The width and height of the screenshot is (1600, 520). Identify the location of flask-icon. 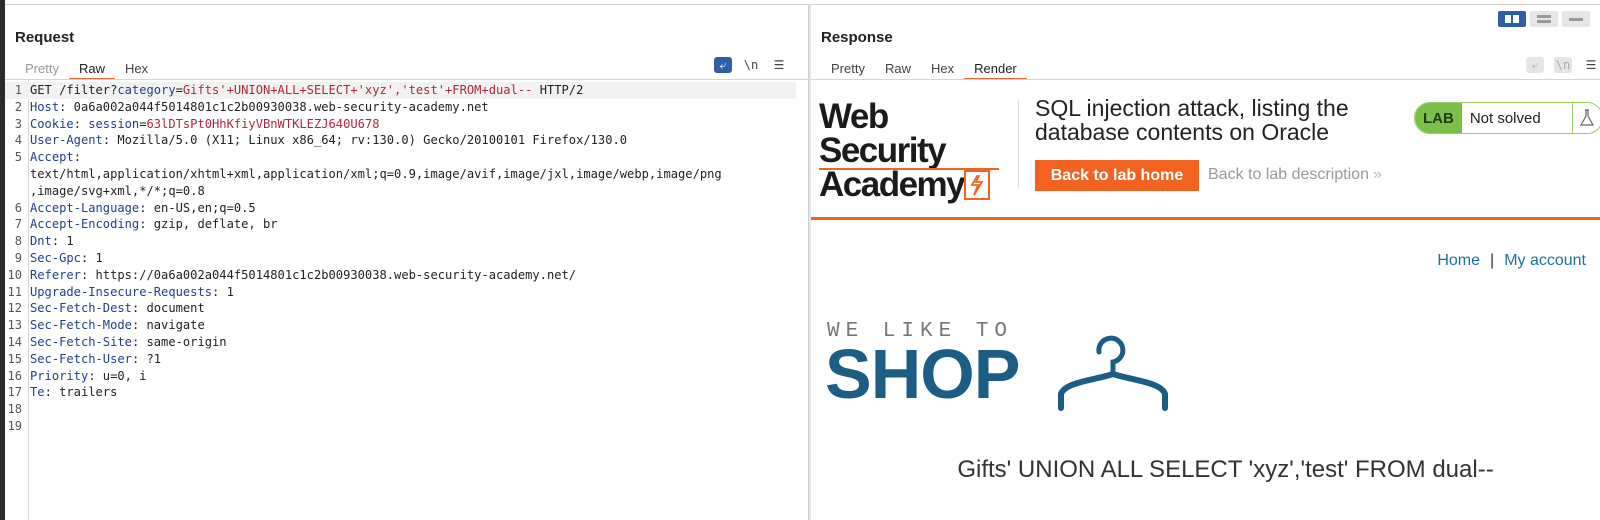
(1585, 118).